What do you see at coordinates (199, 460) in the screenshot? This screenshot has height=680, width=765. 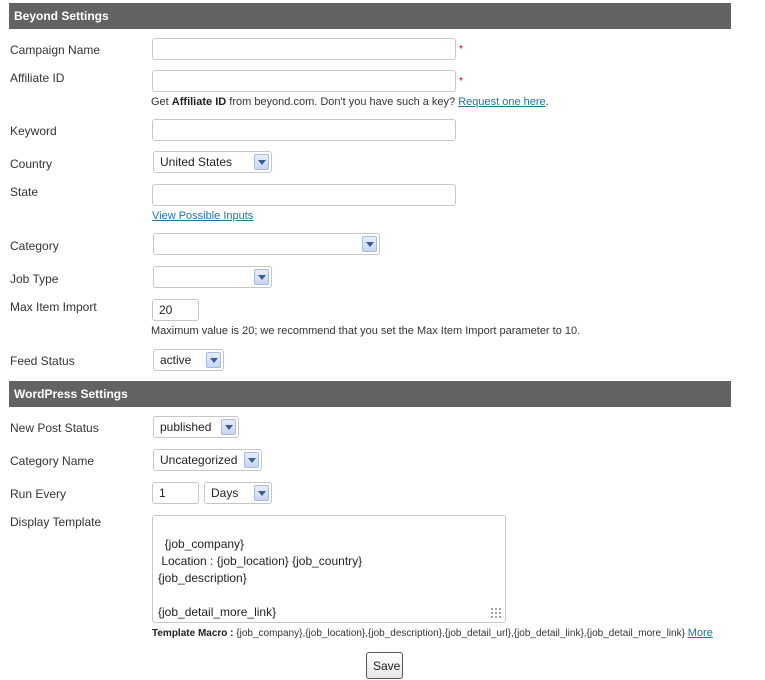 I see `category-name-selected-value: Uncategorized` at bounding box center [199, 460].